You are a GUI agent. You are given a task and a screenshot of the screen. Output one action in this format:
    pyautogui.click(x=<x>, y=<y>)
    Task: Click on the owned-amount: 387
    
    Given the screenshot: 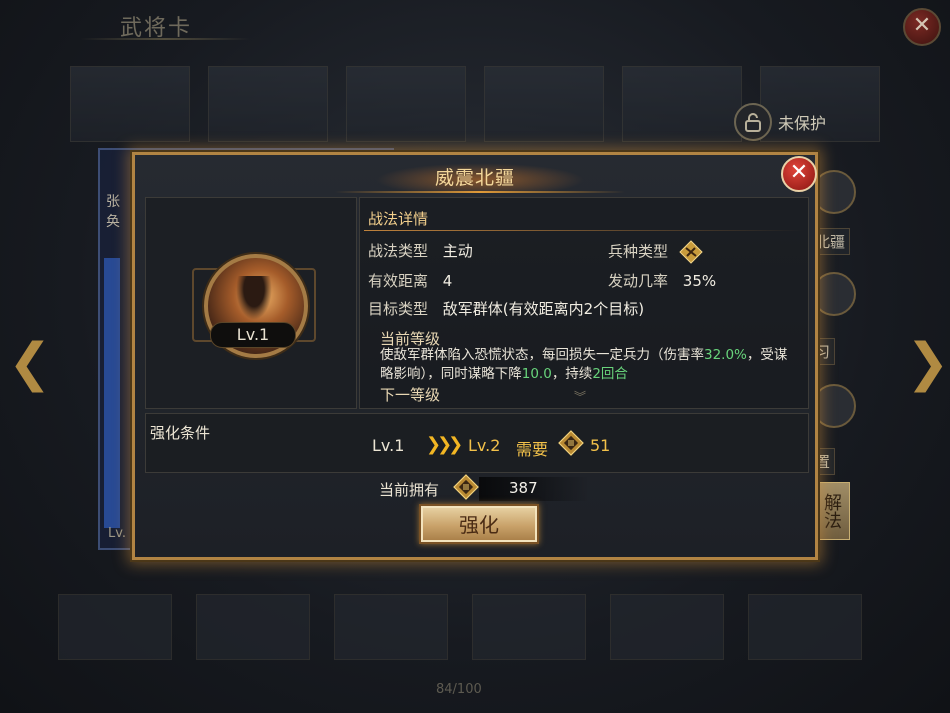 What is the action you would take?
    pyautogui.click(x=523, y=488)
    